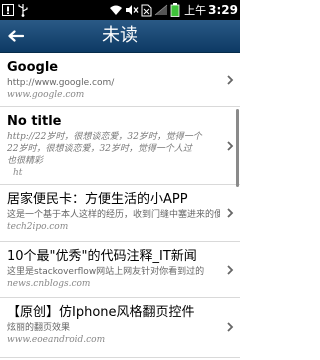 Image resolution: width=320 pixels, height=360 pixels. I want to click on signal-icon, so click(161, 10).